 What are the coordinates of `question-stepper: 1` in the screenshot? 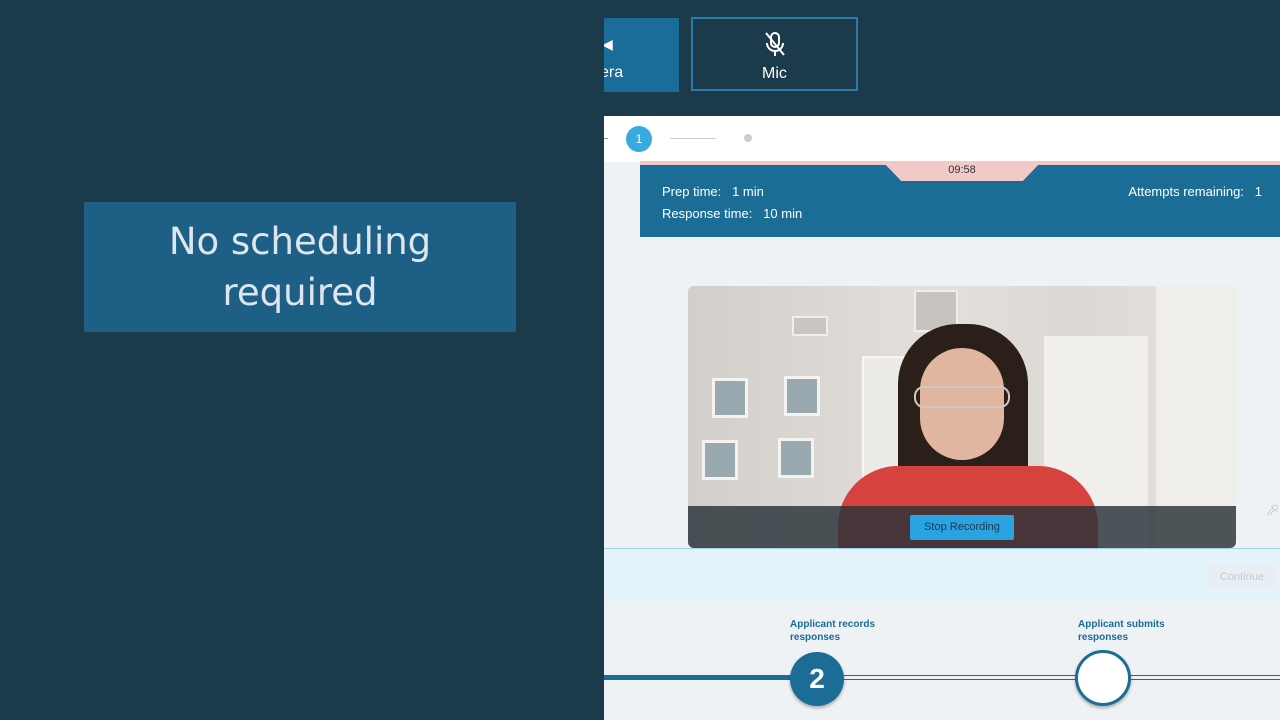 It's located at (942, 139).